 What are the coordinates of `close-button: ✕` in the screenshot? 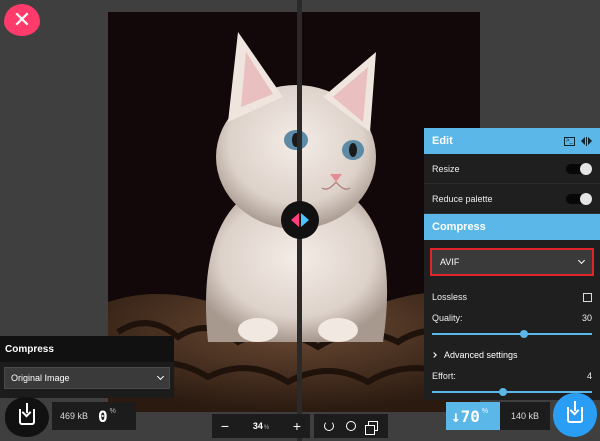 It's located at (22, 20).